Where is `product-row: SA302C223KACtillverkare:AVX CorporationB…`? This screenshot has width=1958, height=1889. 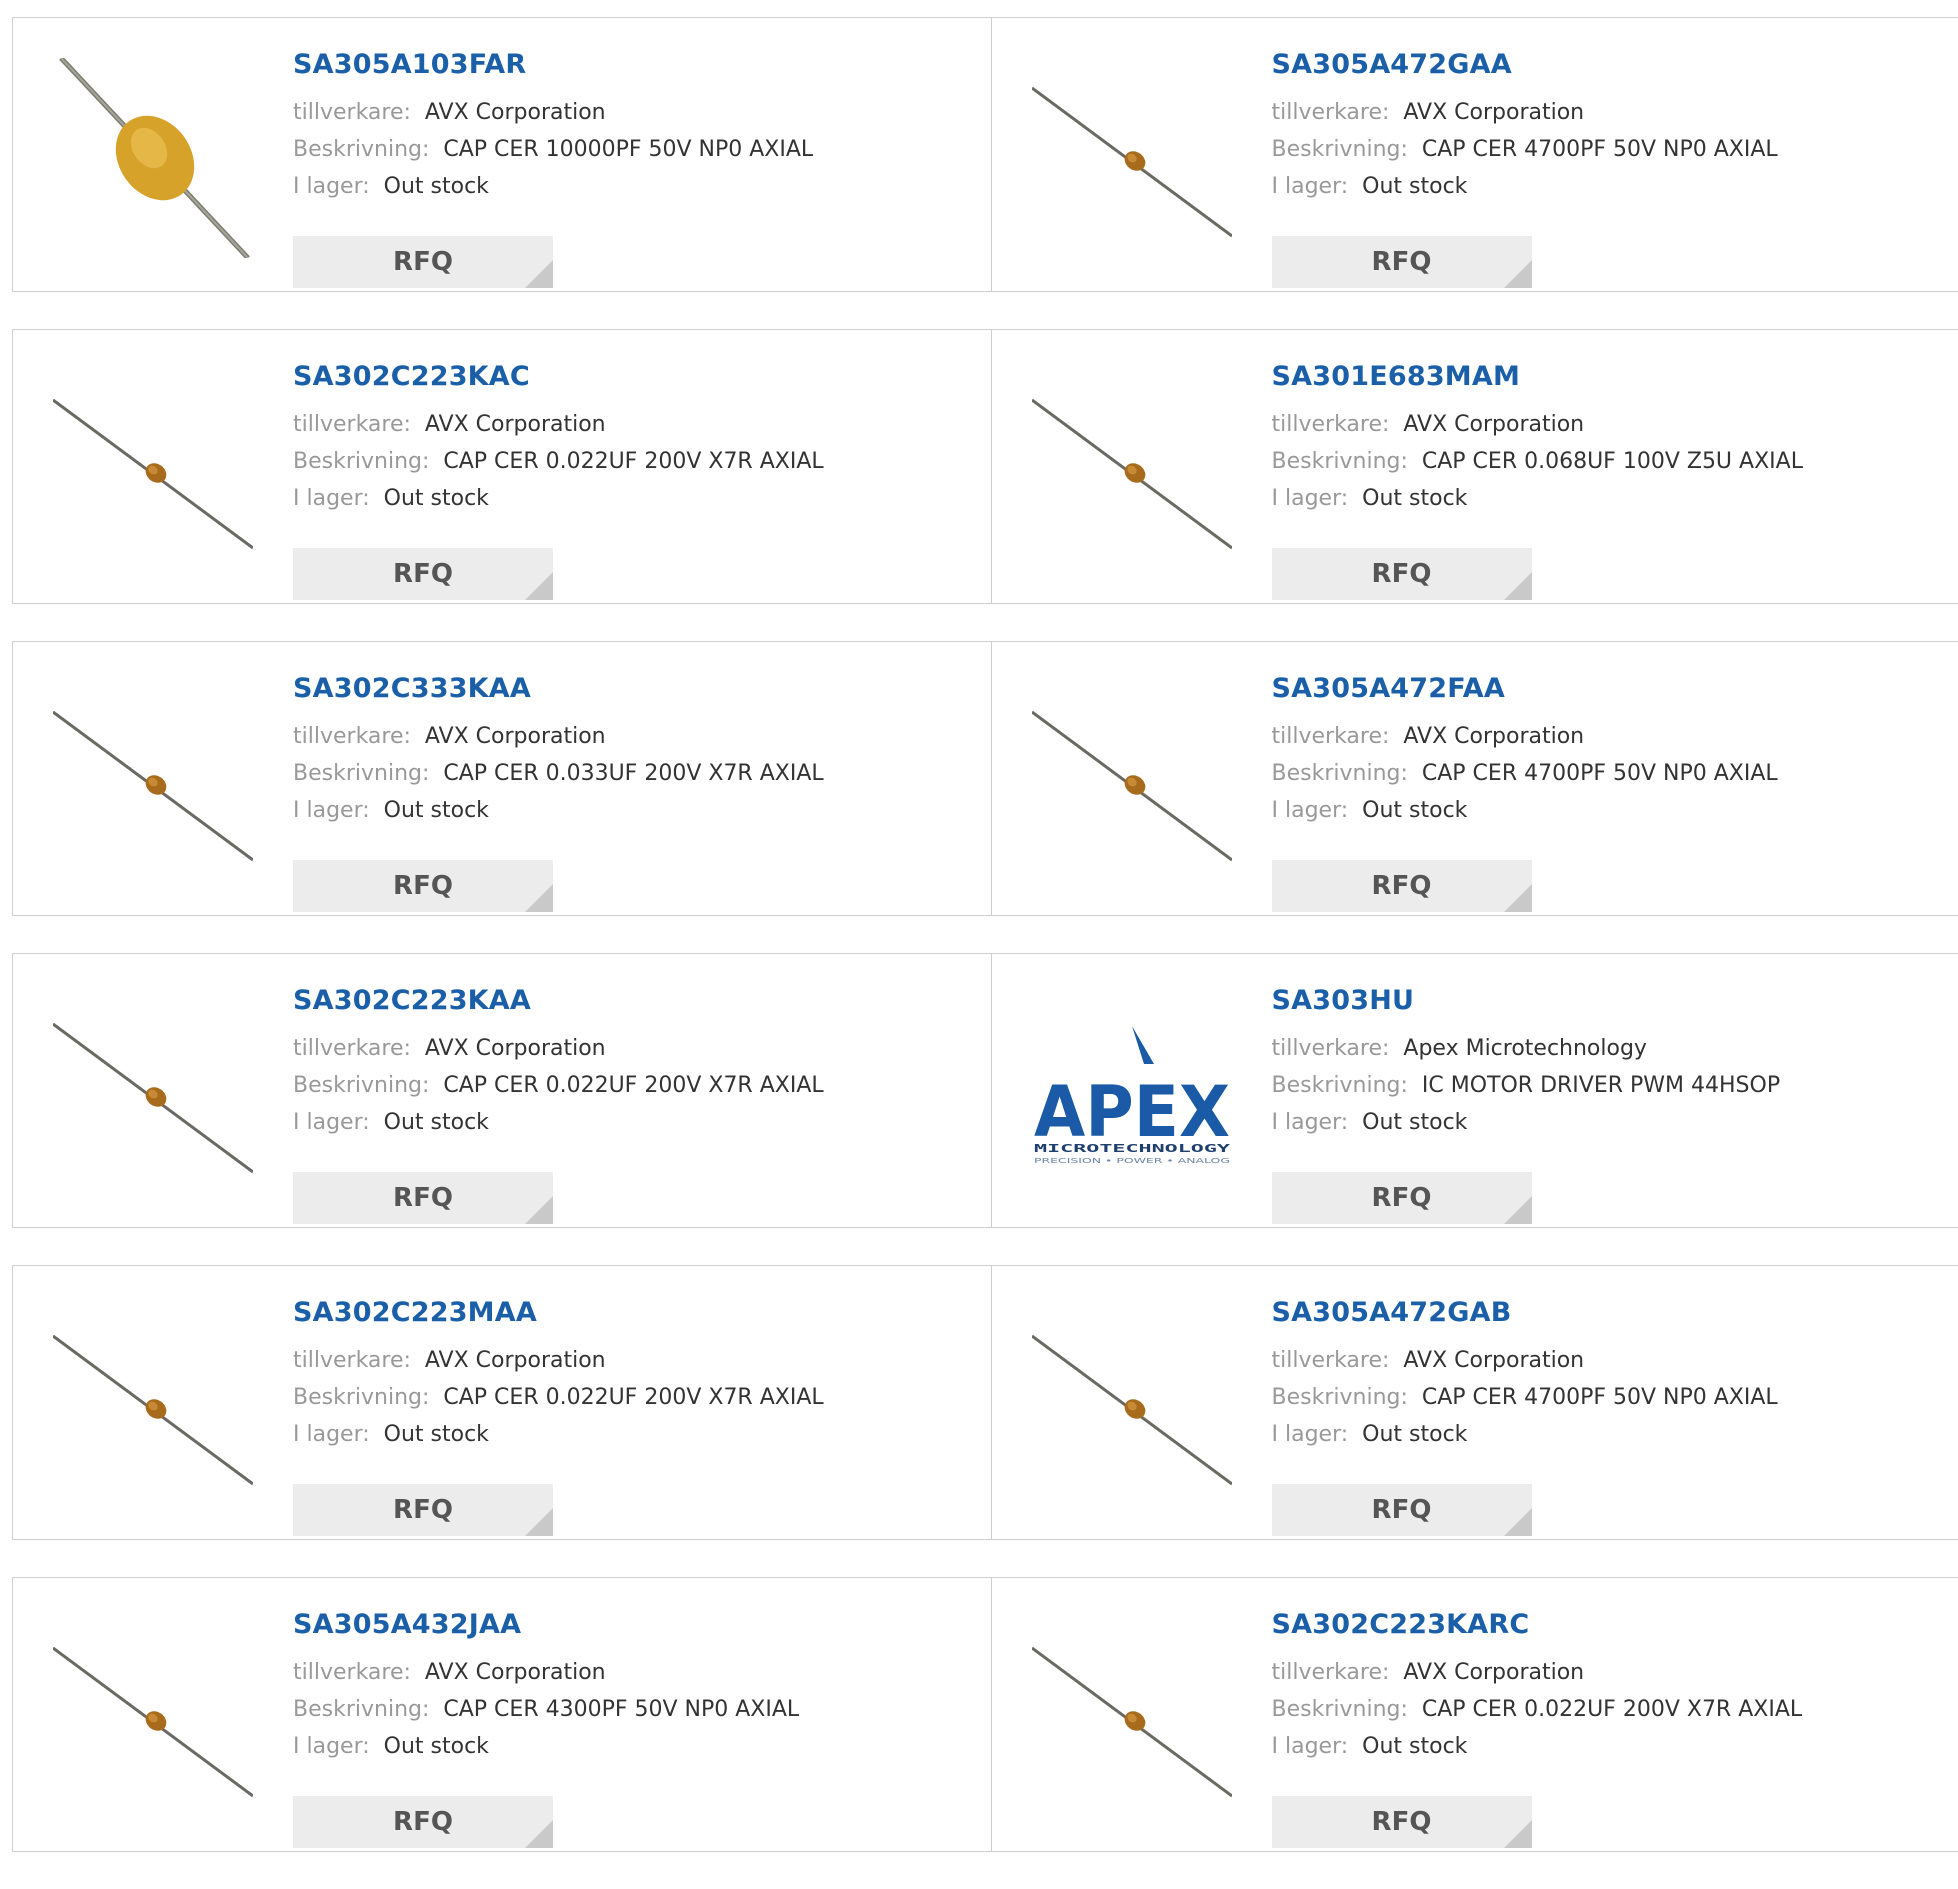
product-row: SA302C223KACtillverkare:AVX CorporationB… is located at coordinates (985, 466).